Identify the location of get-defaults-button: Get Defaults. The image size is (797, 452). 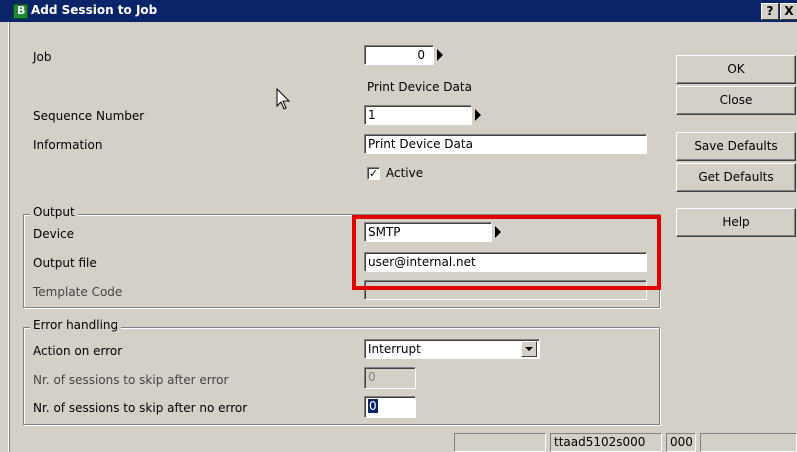
(736, 177).